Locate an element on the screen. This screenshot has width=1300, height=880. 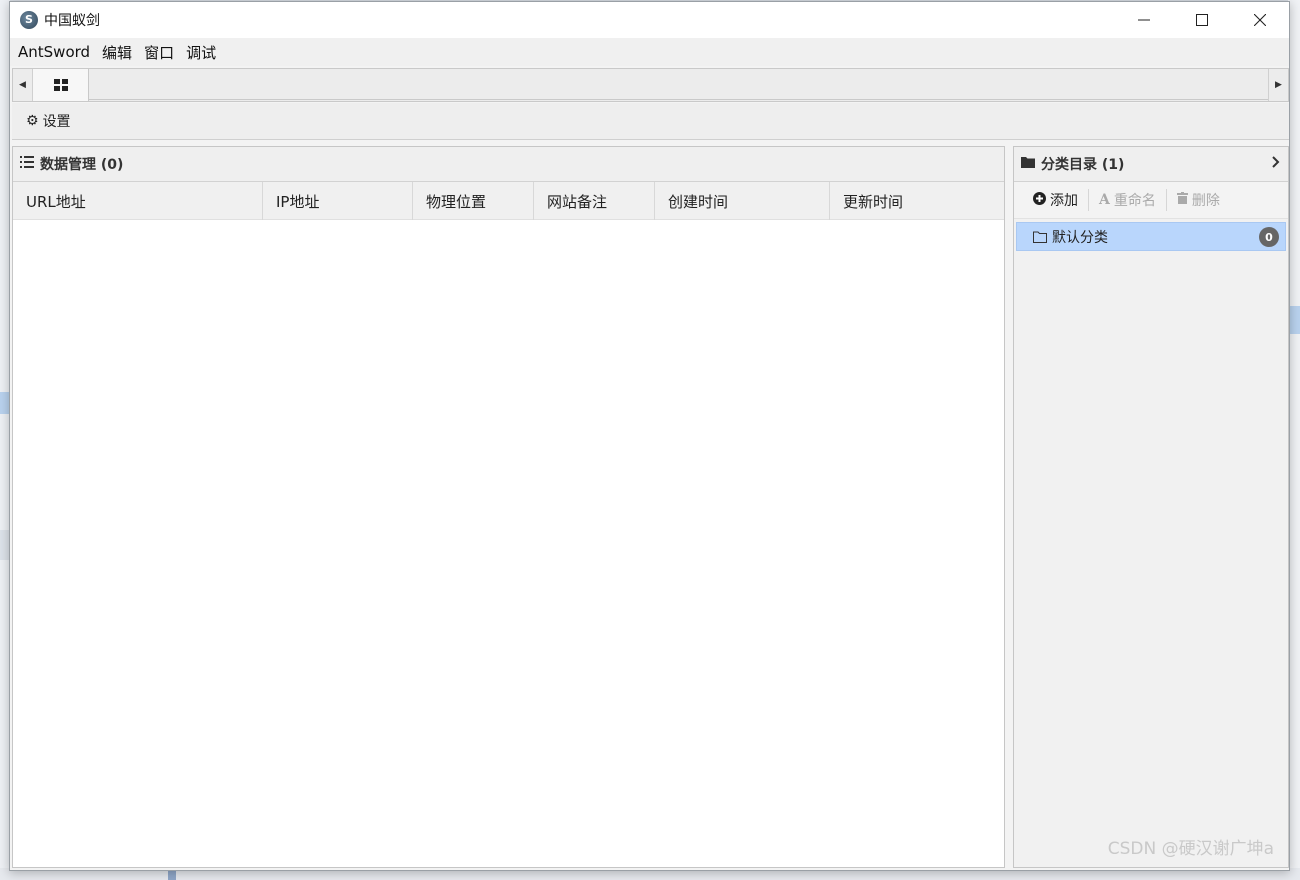
trash-icon is located at coordinates (1182, 200).